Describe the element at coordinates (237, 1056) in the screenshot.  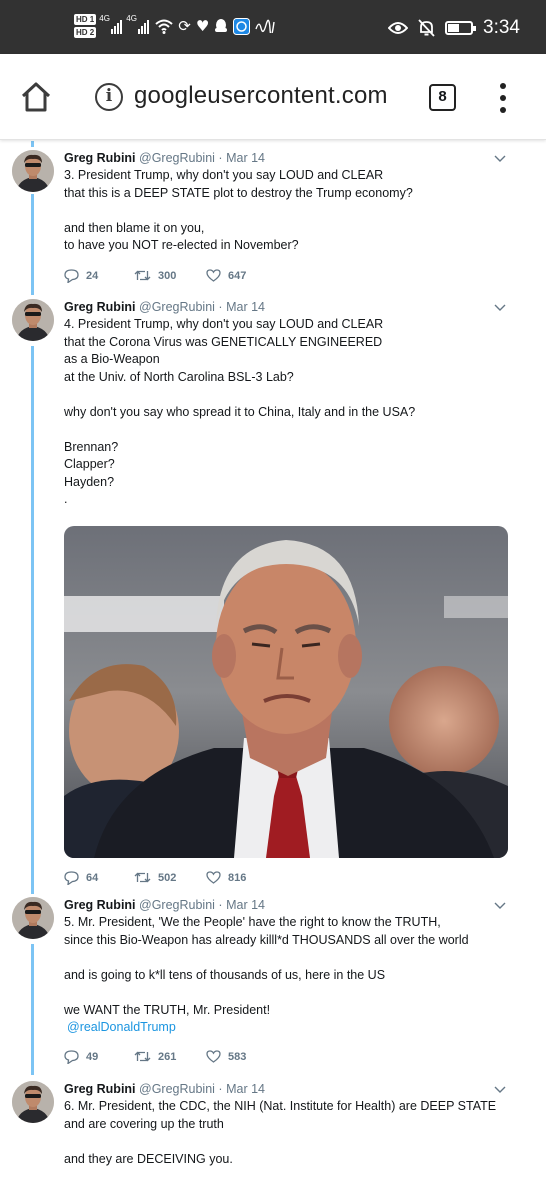
I see `like-count: 583` at that location.